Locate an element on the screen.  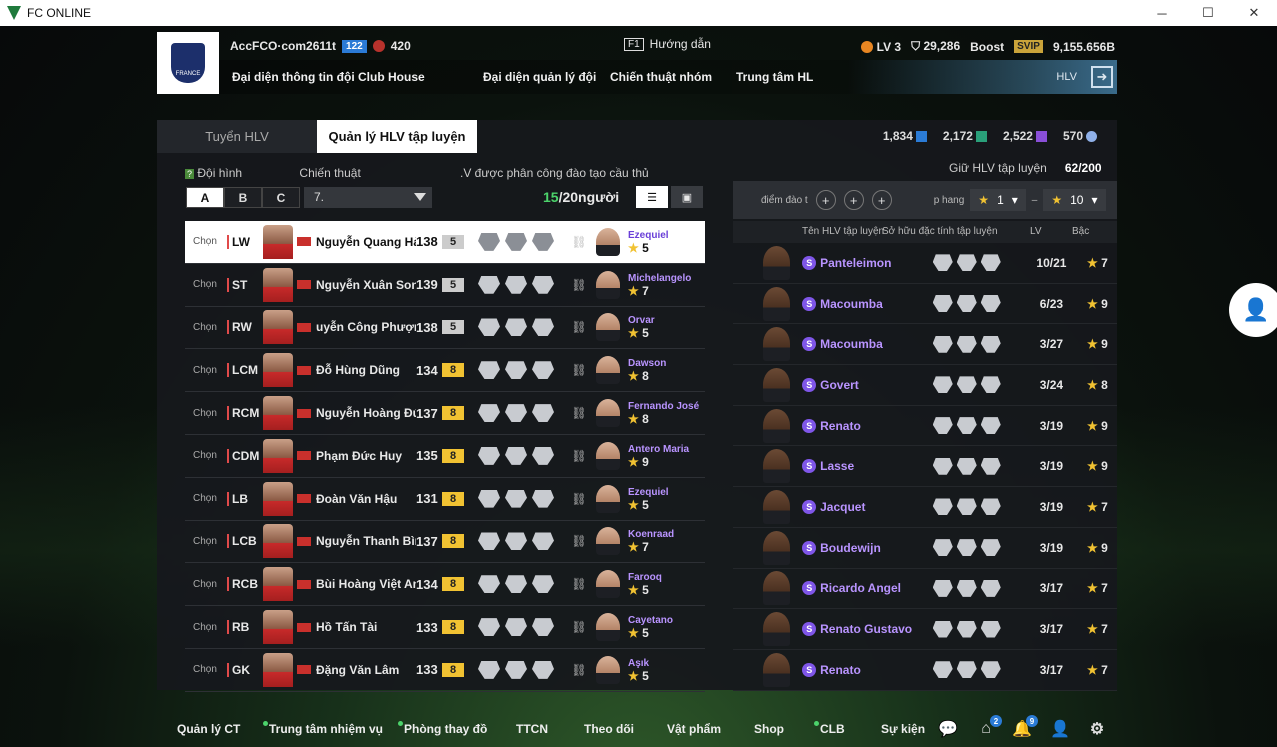
settings-gear-icon: ⚙ is located at coordinates (1097, 729).